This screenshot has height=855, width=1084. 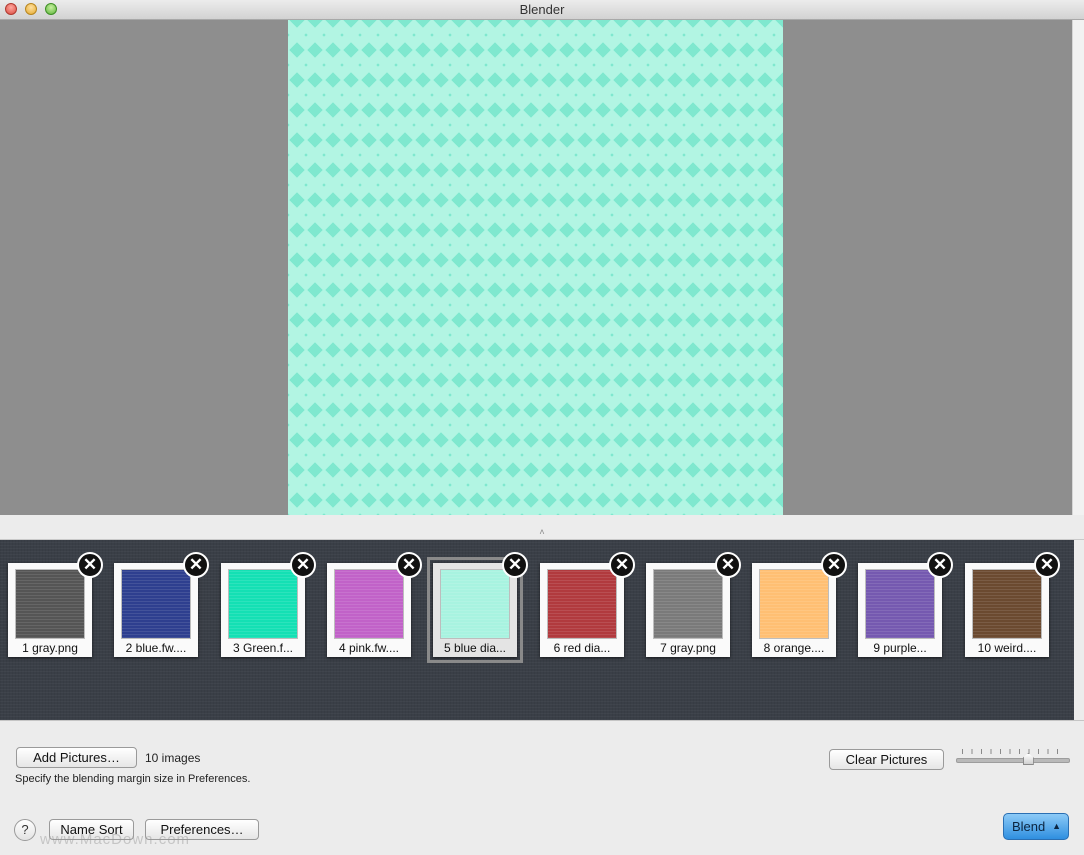 What do you see at coordinates (1013, 760) in the screenshot?
I see `slider-track` at bounding box center [1013, 760].